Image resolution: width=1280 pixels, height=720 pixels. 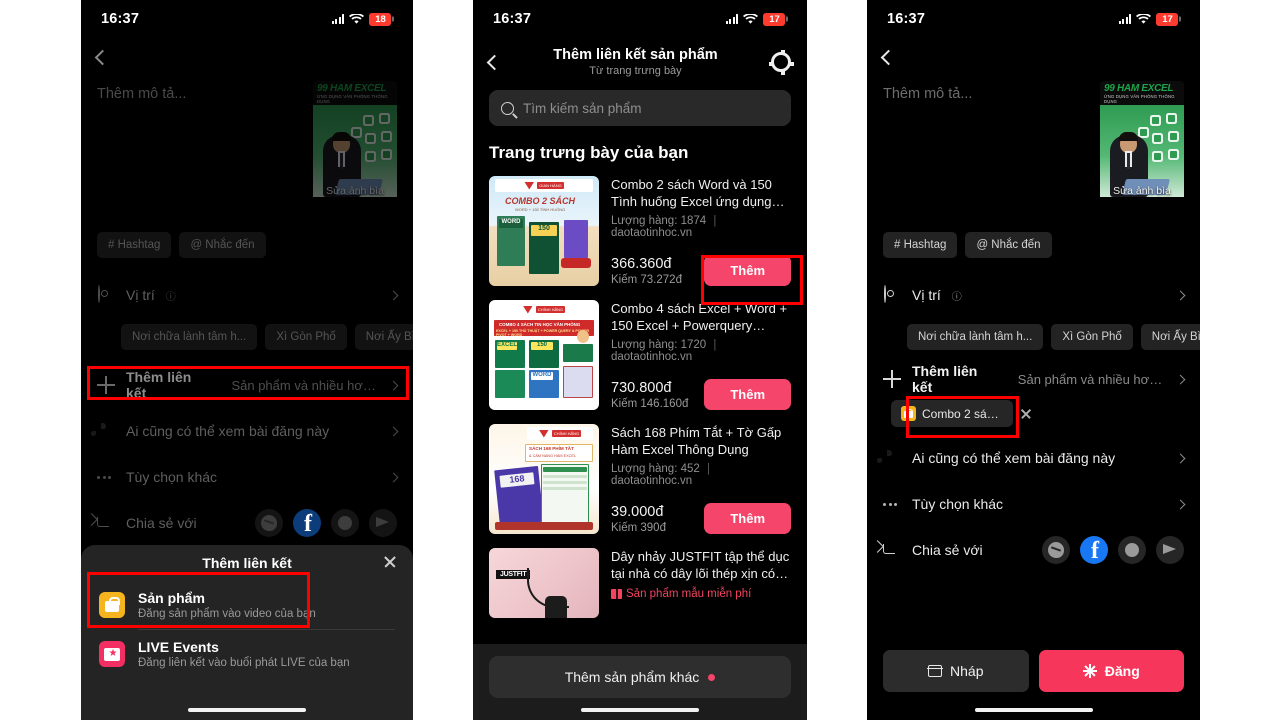 I want to click on product-bottom: 366.360đ Kiếm 73.272đ Thêm, so click(x=701, y=270).